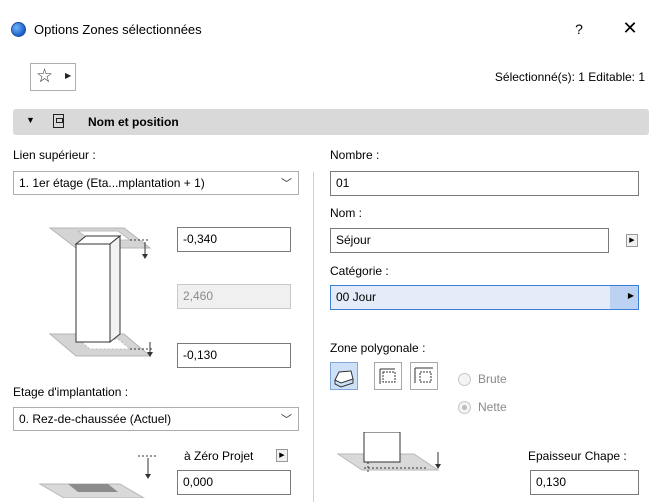 The width and height of the screenshot is (658, 504). What do you see at coordinates (630, 28) in the screenshot?
I see `close-button: ✕` at bounding box center [630, 28].